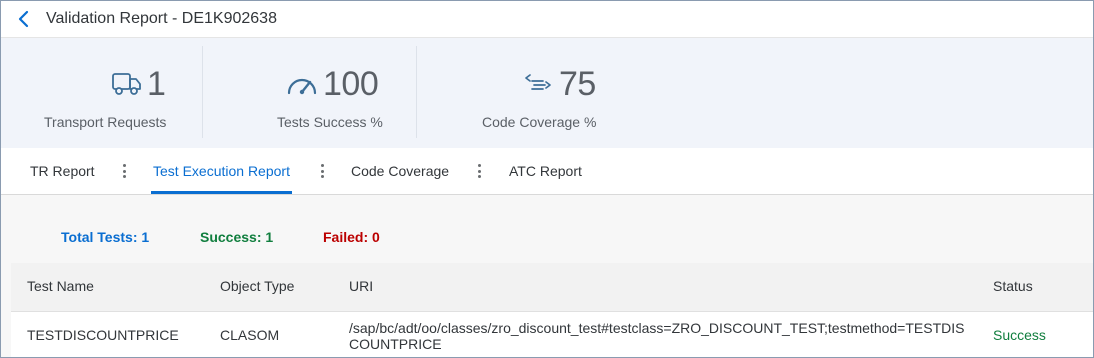 This screenshot has height=358, width=1094. What do you see at coordinates (126, 84) in the screenshot?
I see `truck-icon` at bounding box center [126, 84].